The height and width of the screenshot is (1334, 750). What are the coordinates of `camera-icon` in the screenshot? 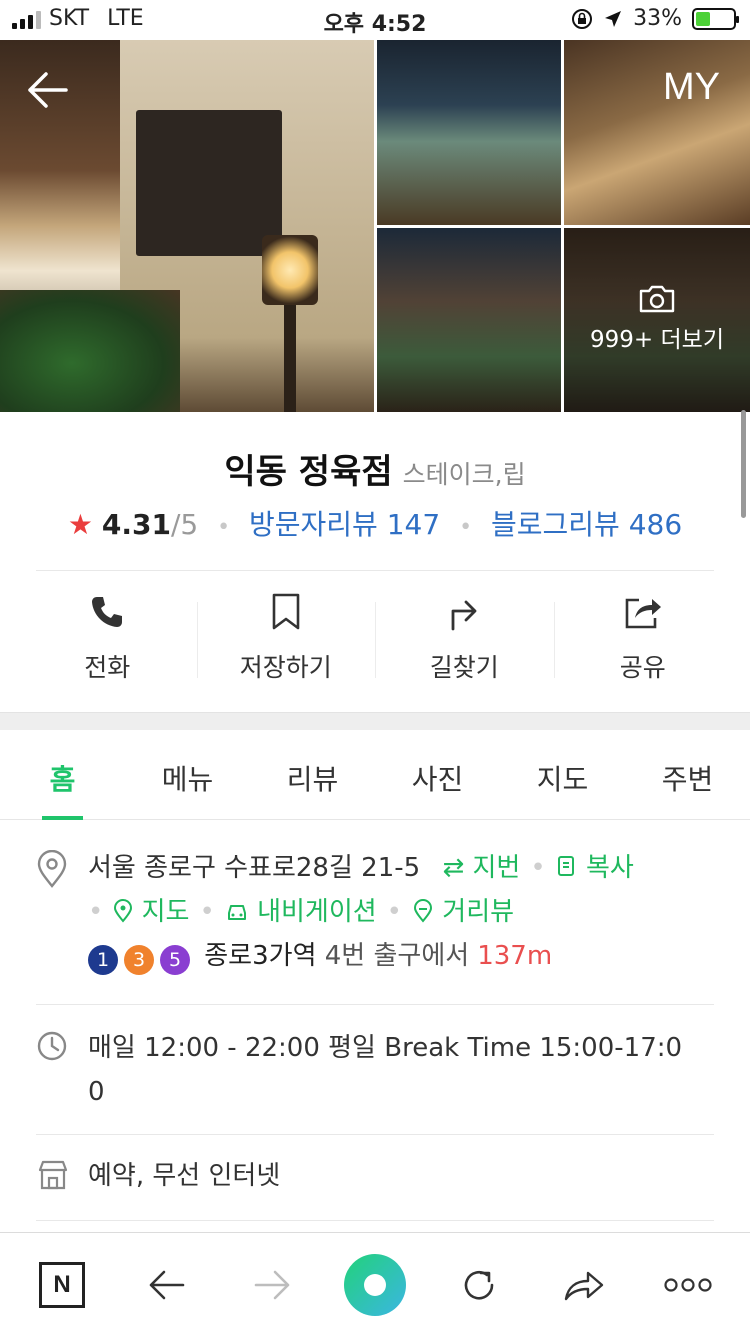 It's located at (657, 299).